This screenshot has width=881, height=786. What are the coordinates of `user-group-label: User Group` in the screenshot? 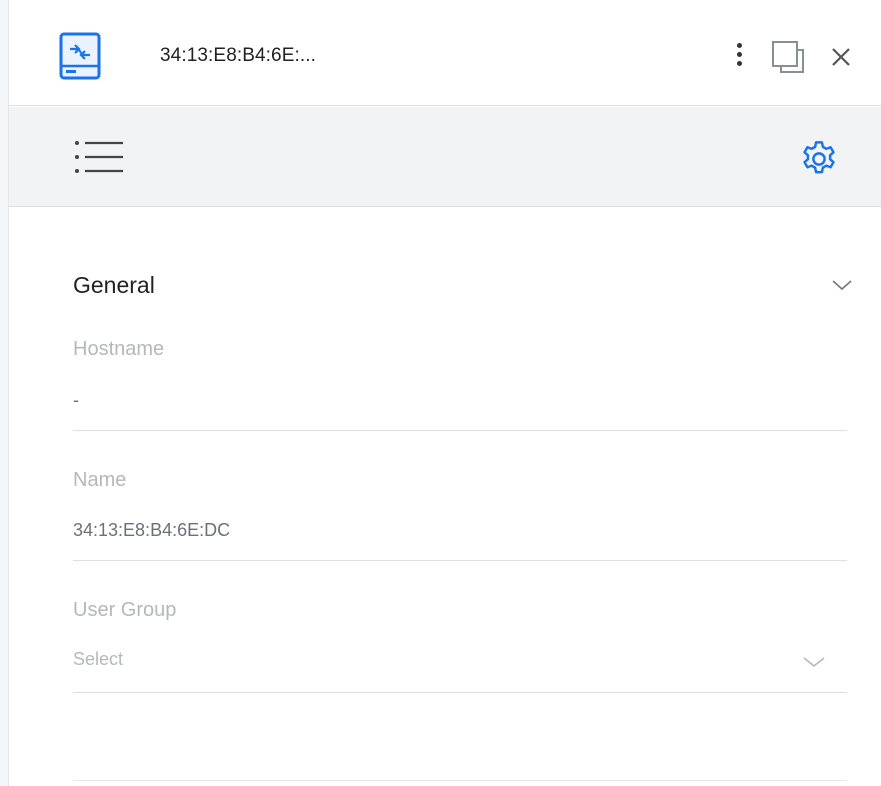 It's located at (125, 610).